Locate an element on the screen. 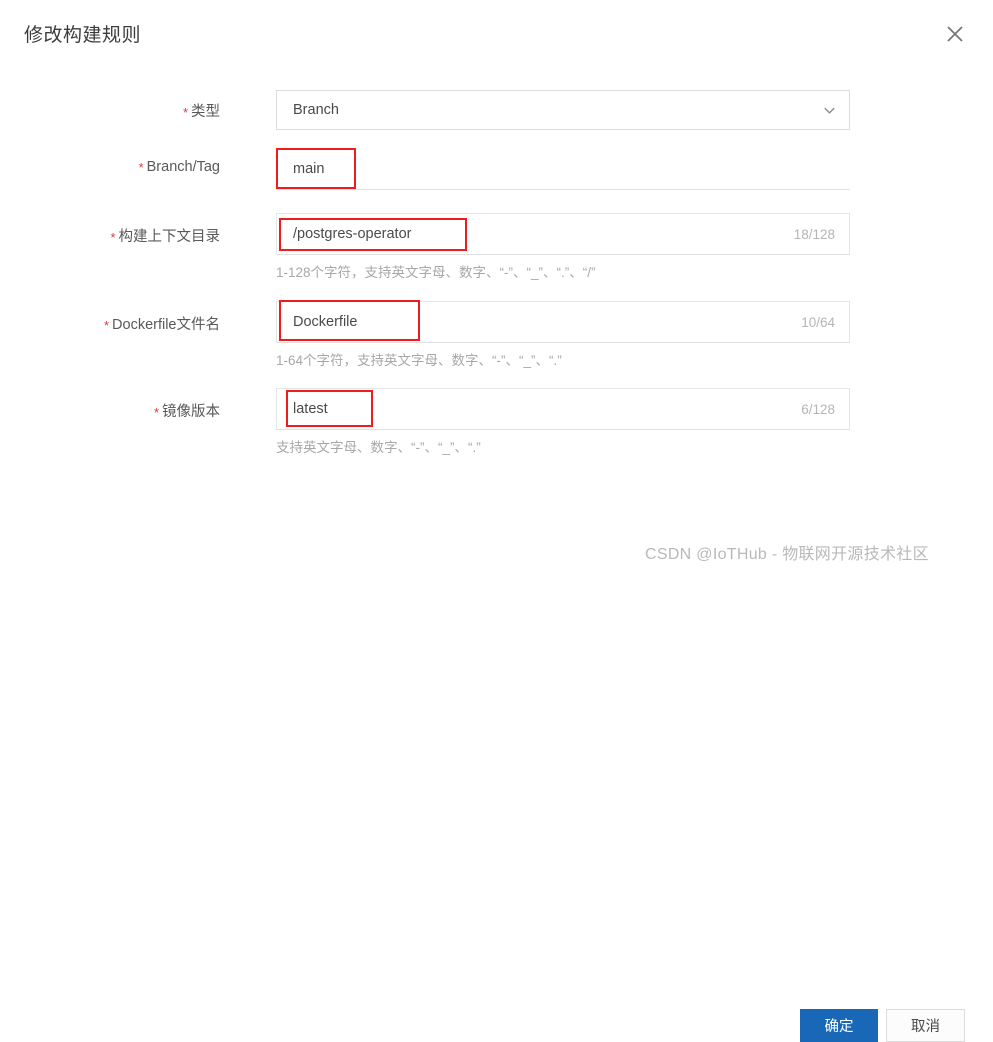 Image resolution: width=993 pixels, height=1042 pixels. page-title: 修改构建规则 is located at coordinates (83, 35).